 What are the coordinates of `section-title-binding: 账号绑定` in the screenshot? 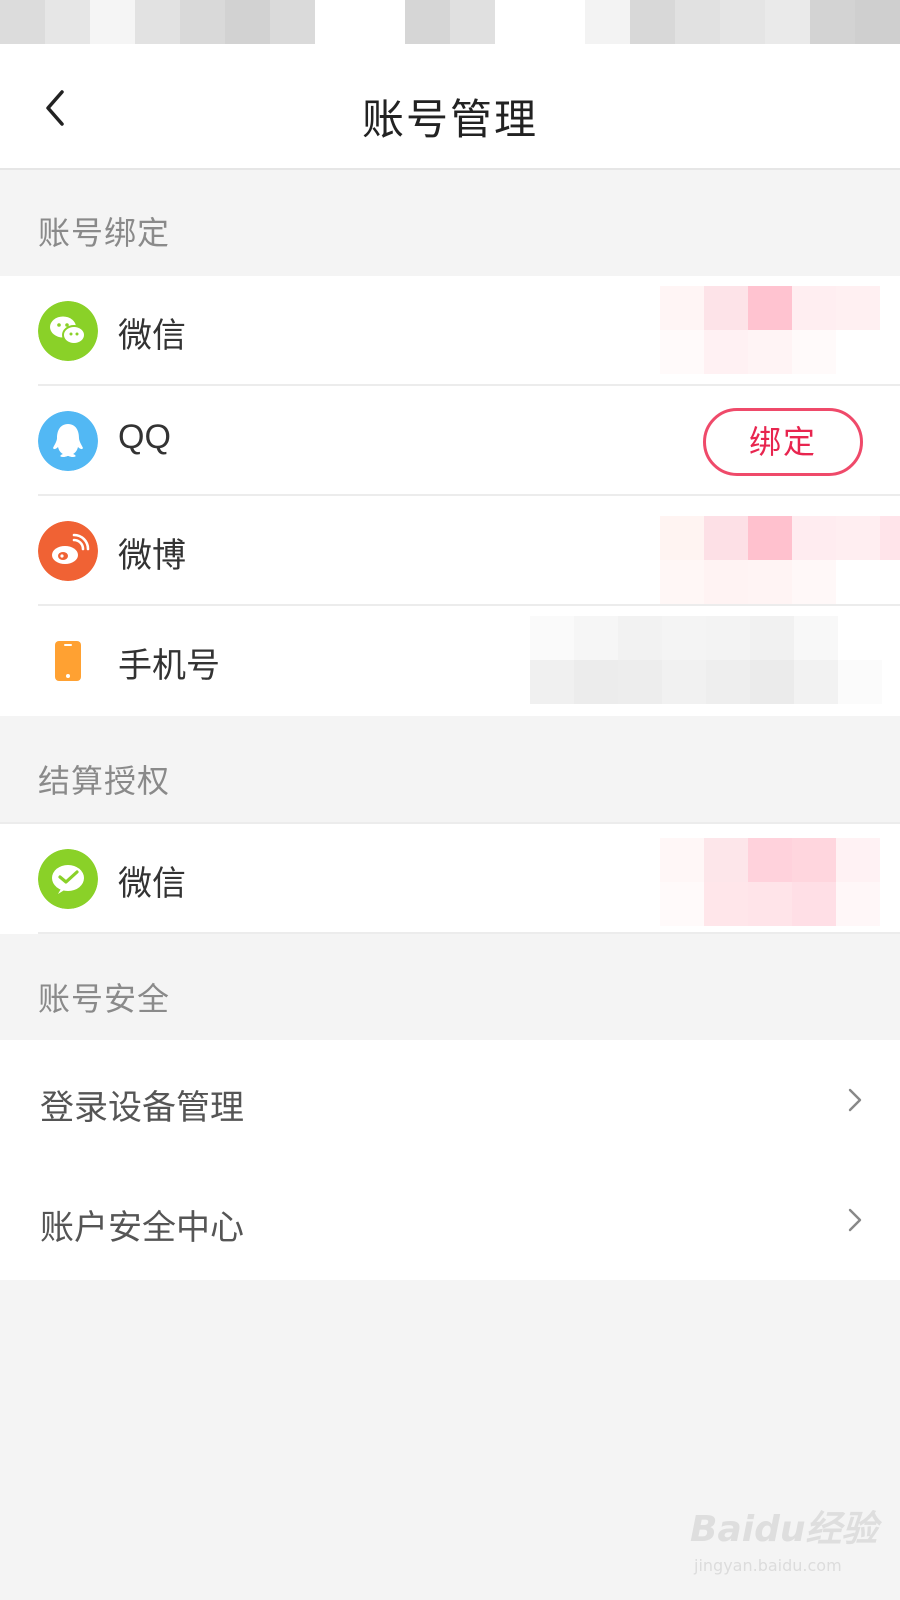 It's located at (104, 233).